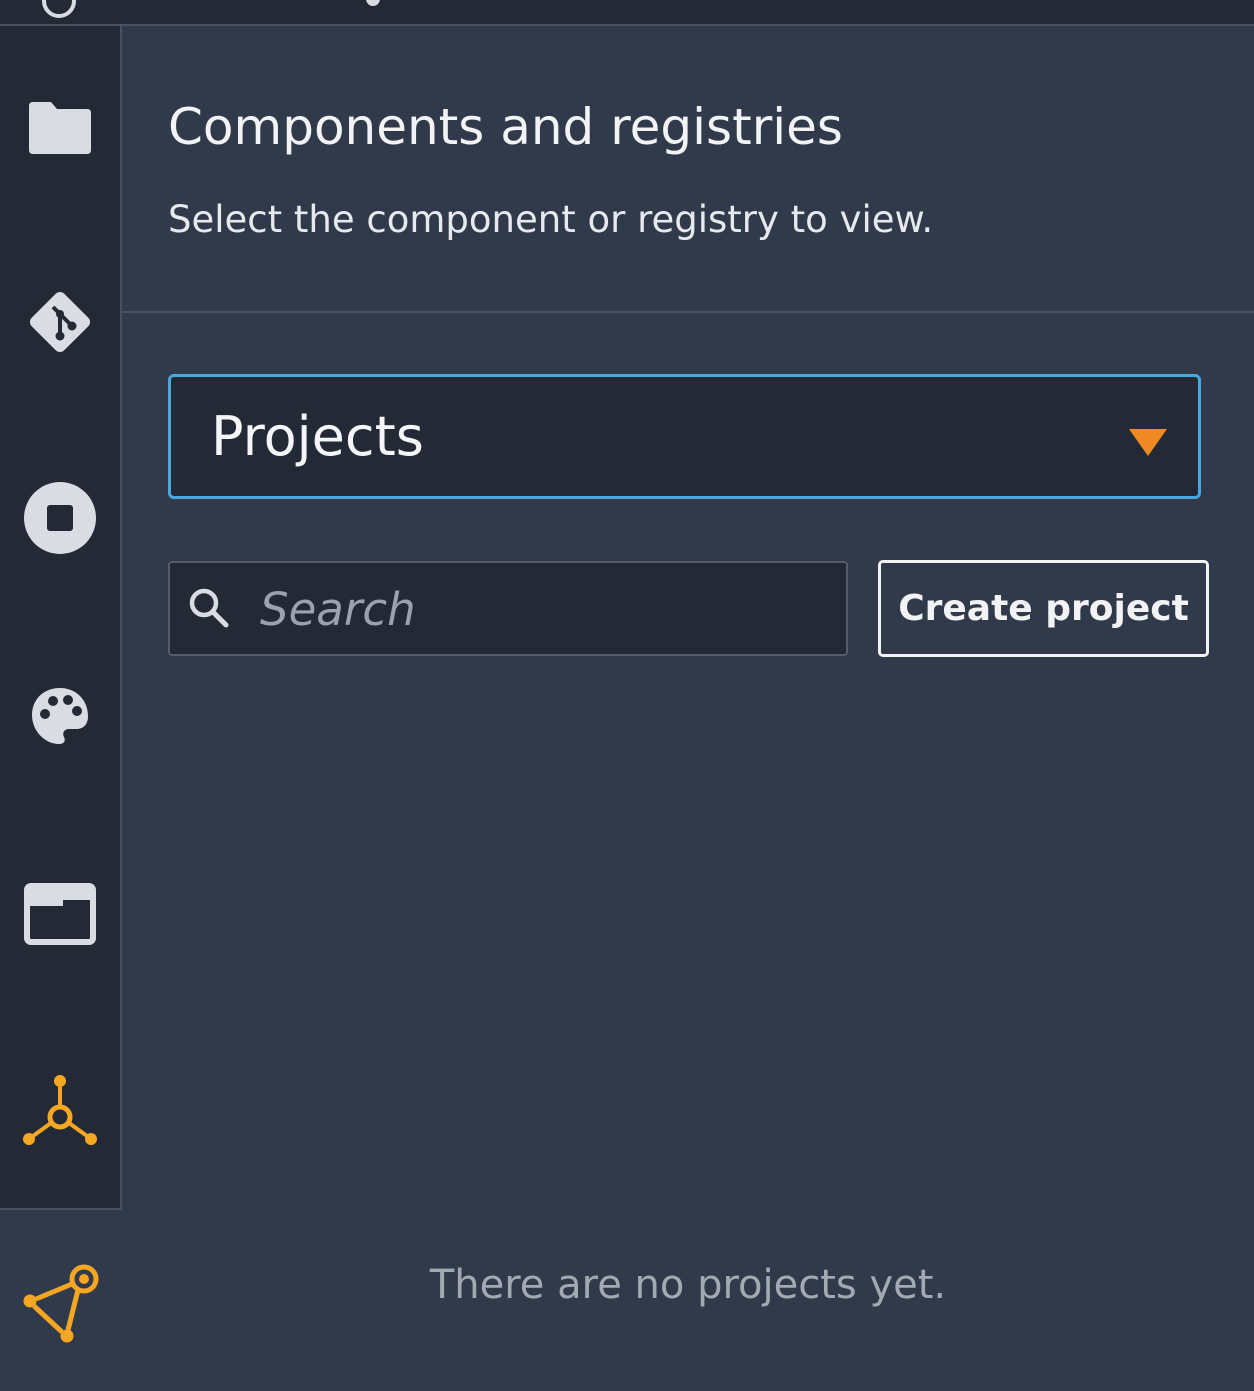 This screenshot has height=1391, width=1254. What do you see at coordinates (60, 914) in the screenshot?
I see `window-icon` at bounding box center [60, 914].